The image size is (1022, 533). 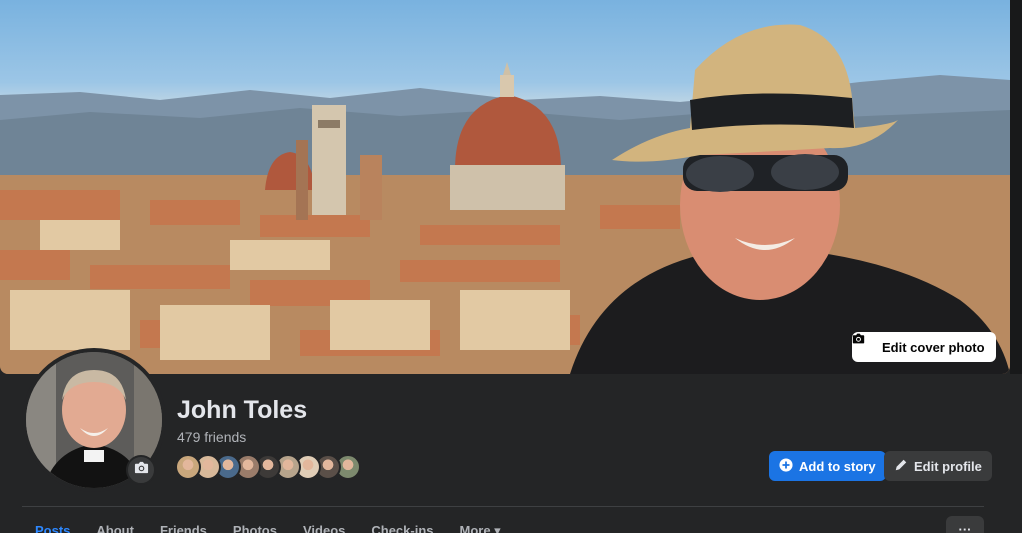 I want to click on edit-profile-label: Edit profile, so click(x=948, y=466).